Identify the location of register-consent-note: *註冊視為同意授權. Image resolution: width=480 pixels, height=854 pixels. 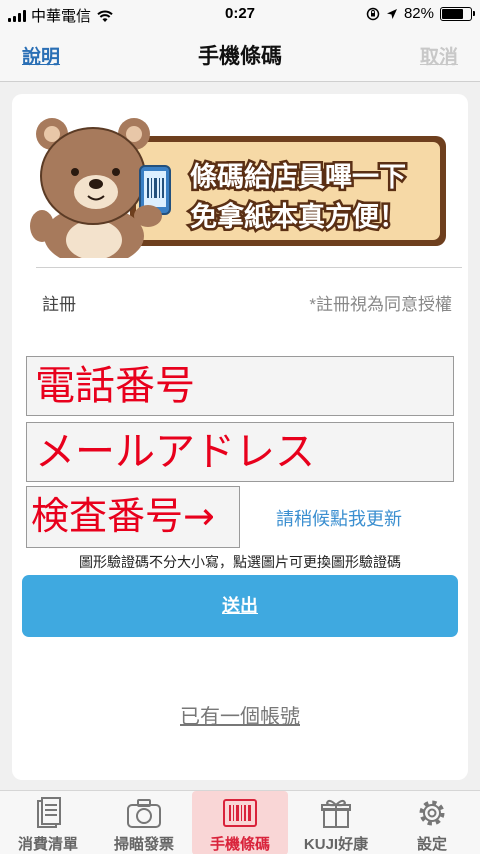
(380, 304).